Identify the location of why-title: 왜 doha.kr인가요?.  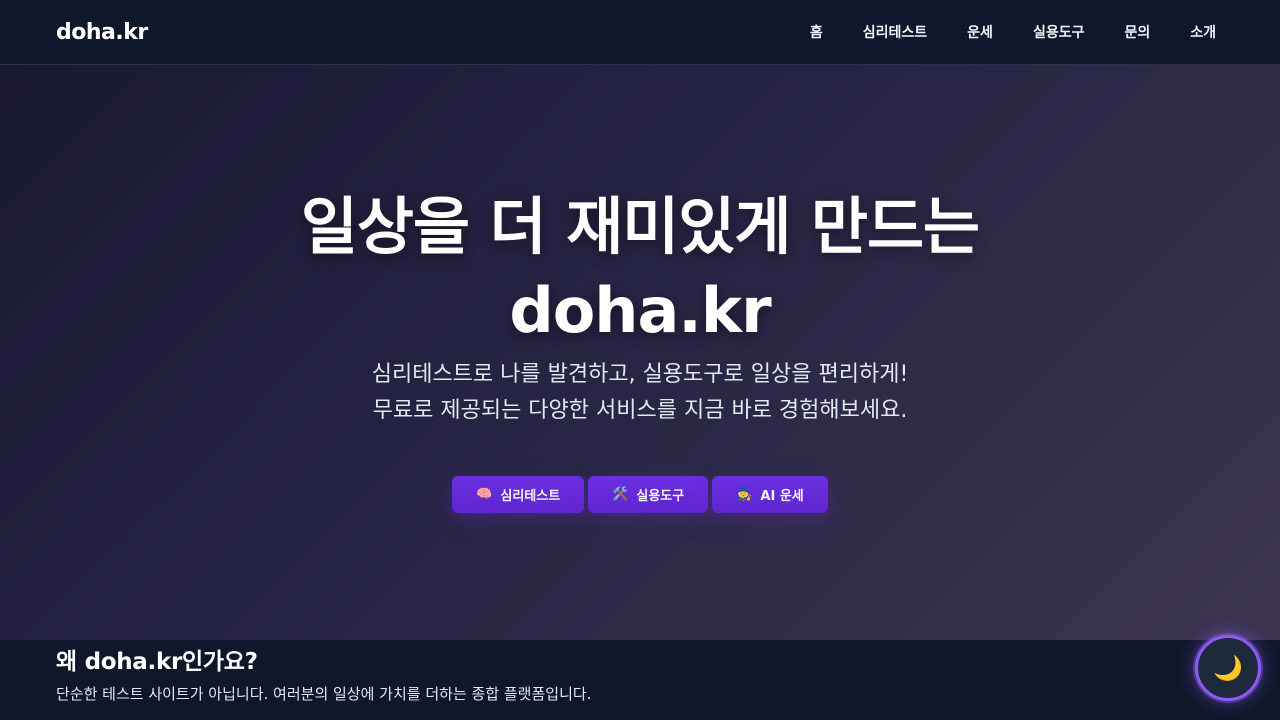
(157, 662).